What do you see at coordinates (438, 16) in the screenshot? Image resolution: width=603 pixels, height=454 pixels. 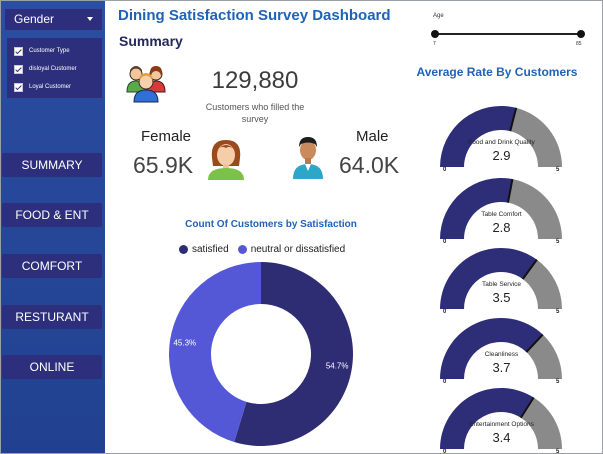 I see `age-slicer-label: Age` at bounding box center [438, 16].